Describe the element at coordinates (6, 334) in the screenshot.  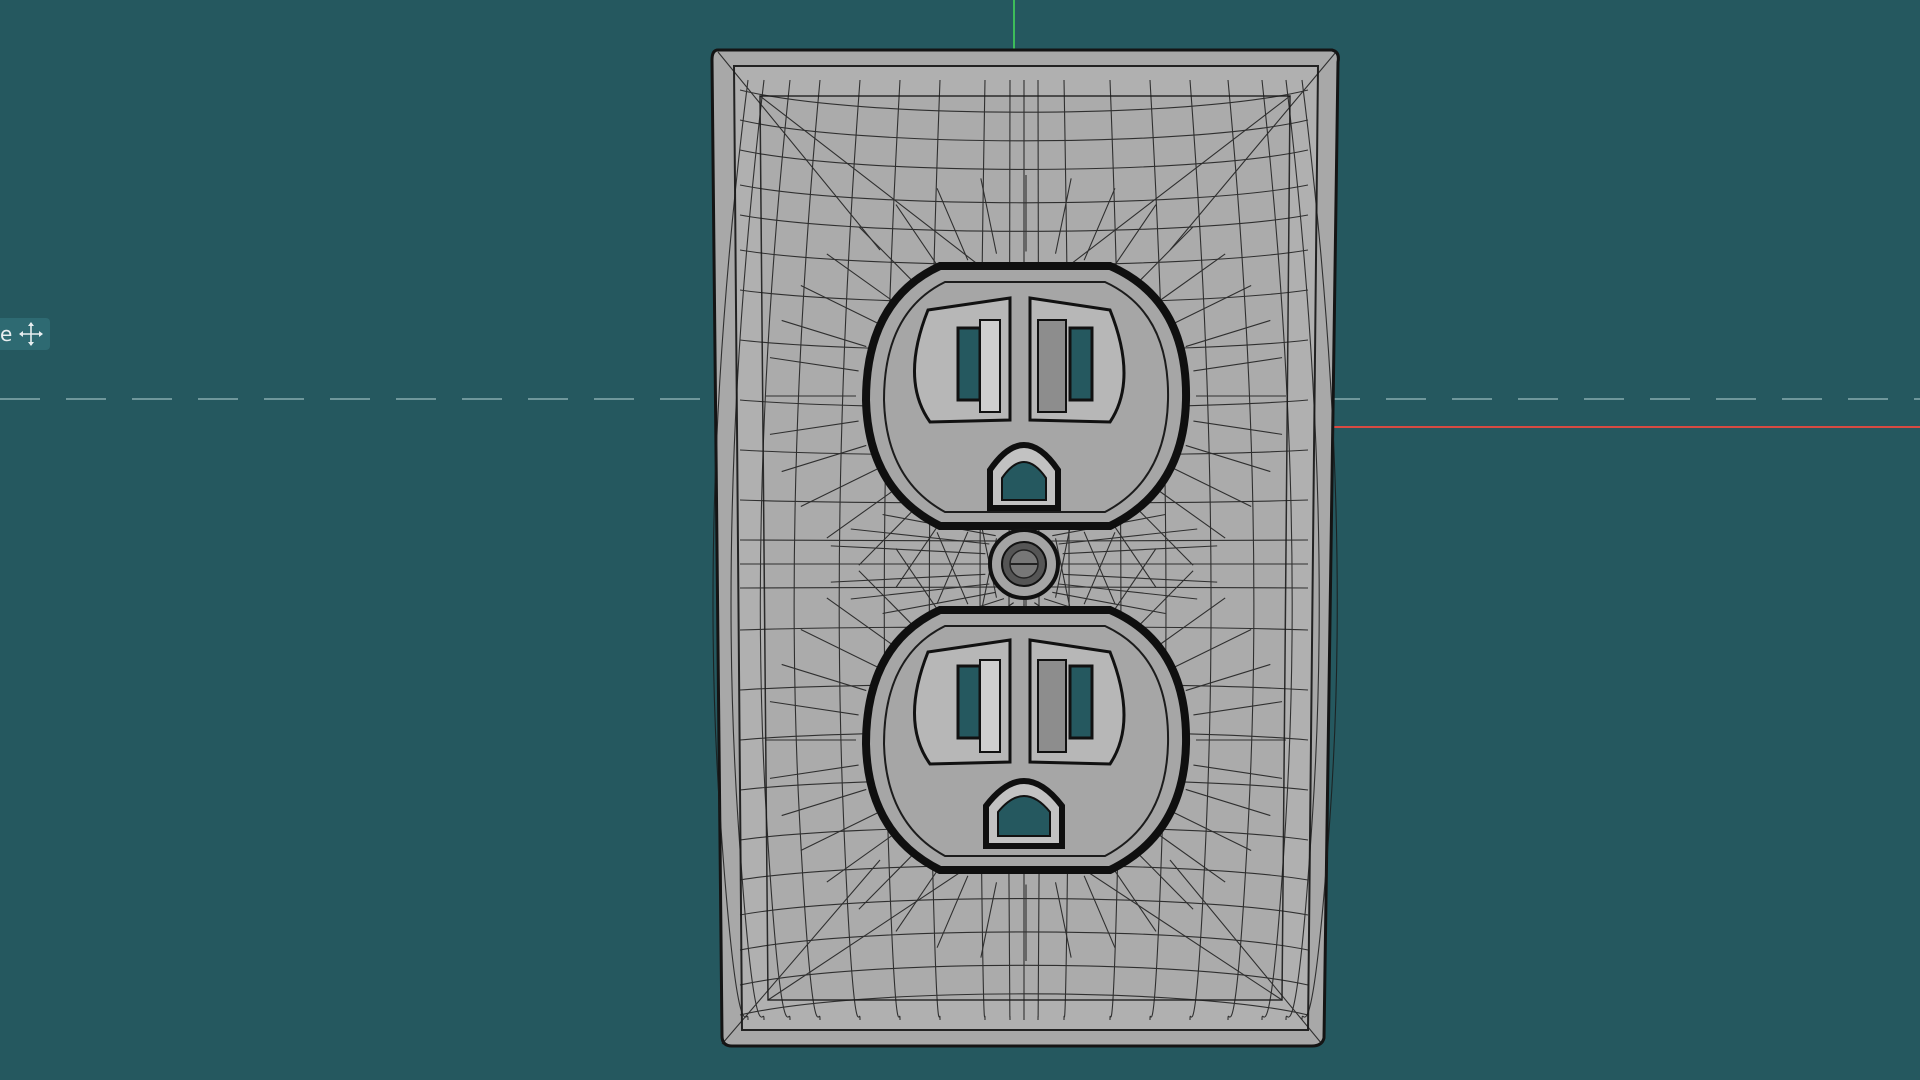
I see `view-label: e` at that location.